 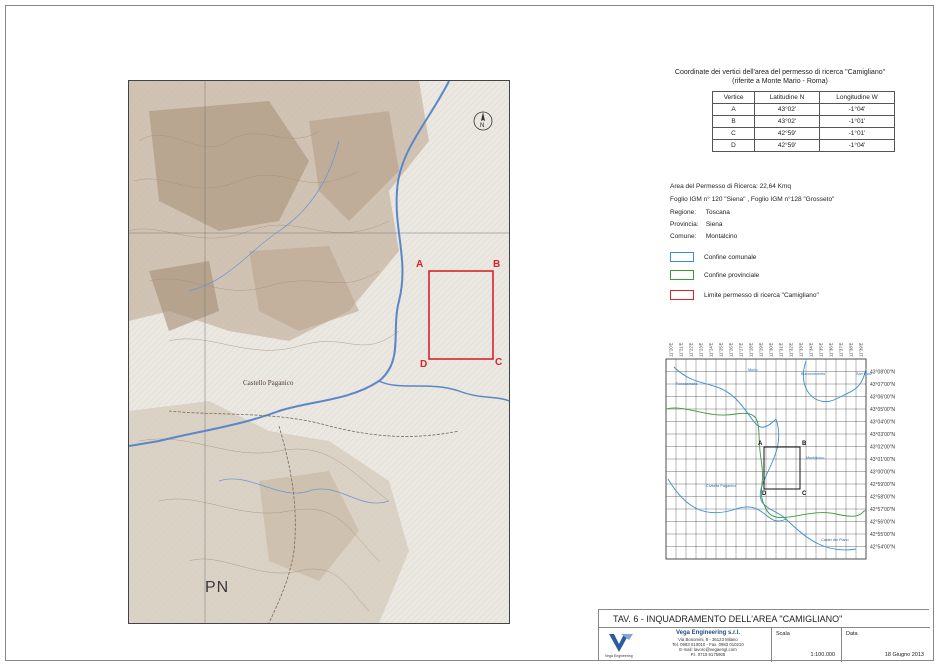 I want to click on legend-swatch-comunale, so click(x=682, y=257).